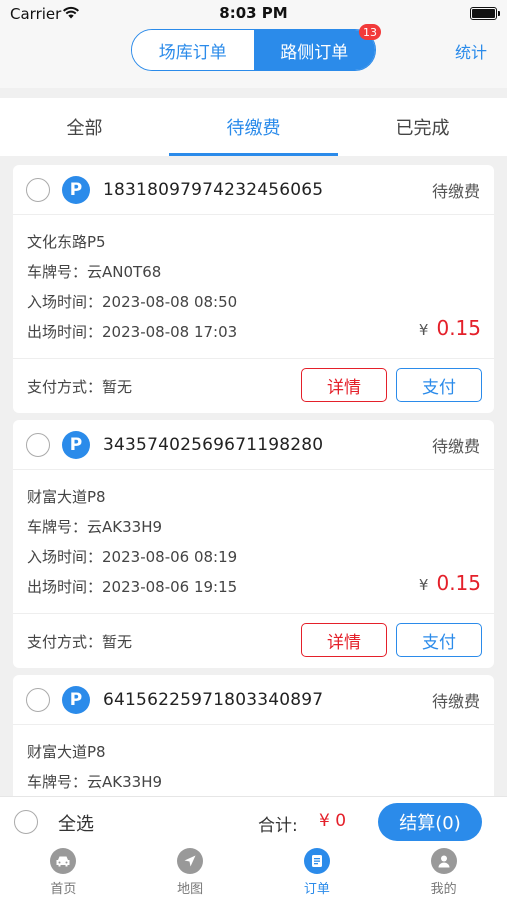  I want to click on order-card-header: P 3435740256967119828​0 待缴费, so click(253, 445).